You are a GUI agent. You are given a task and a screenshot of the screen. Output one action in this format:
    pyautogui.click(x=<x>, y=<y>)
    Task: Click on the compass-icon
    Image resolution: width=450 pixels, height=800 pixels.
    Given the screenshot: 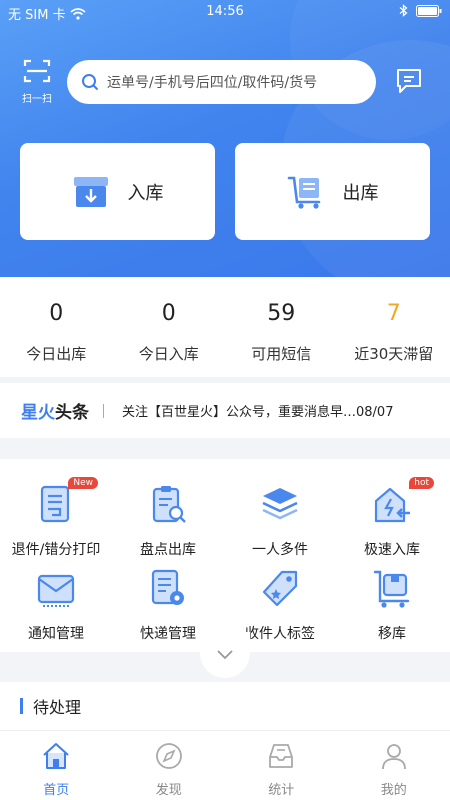 What is the action you would take?
    pyautogui.click(x=168, y=756)
    